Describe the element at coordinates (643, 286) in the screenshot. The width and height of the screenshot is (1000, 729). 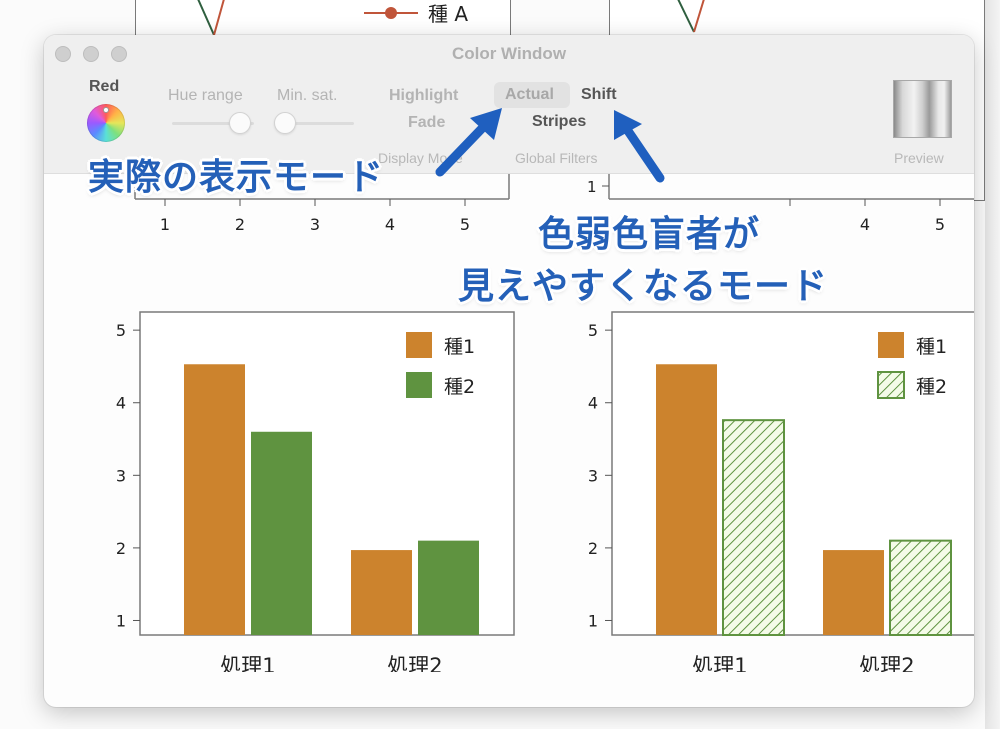
I see `annotation-cvd-line2: 見えやすくなるモード` at that location.